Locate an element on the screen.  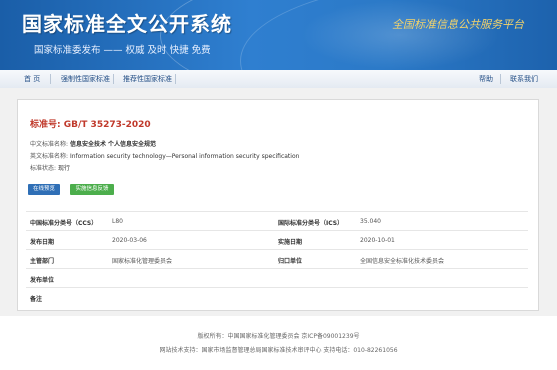
publish-date: 2020-03-06 is located at coordinates (129, 240).